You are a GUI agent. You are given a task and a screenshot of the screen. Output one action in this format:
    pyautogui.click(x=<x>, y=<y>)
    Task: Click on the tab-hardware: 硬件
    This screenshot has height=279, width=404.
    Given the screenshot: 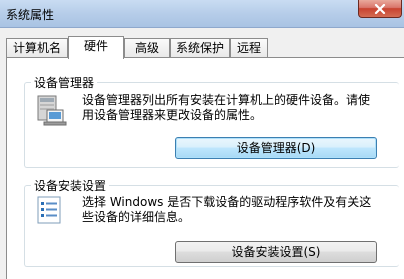 What is the action you would take?
    pyautogui.click(x=96, y=47)
    